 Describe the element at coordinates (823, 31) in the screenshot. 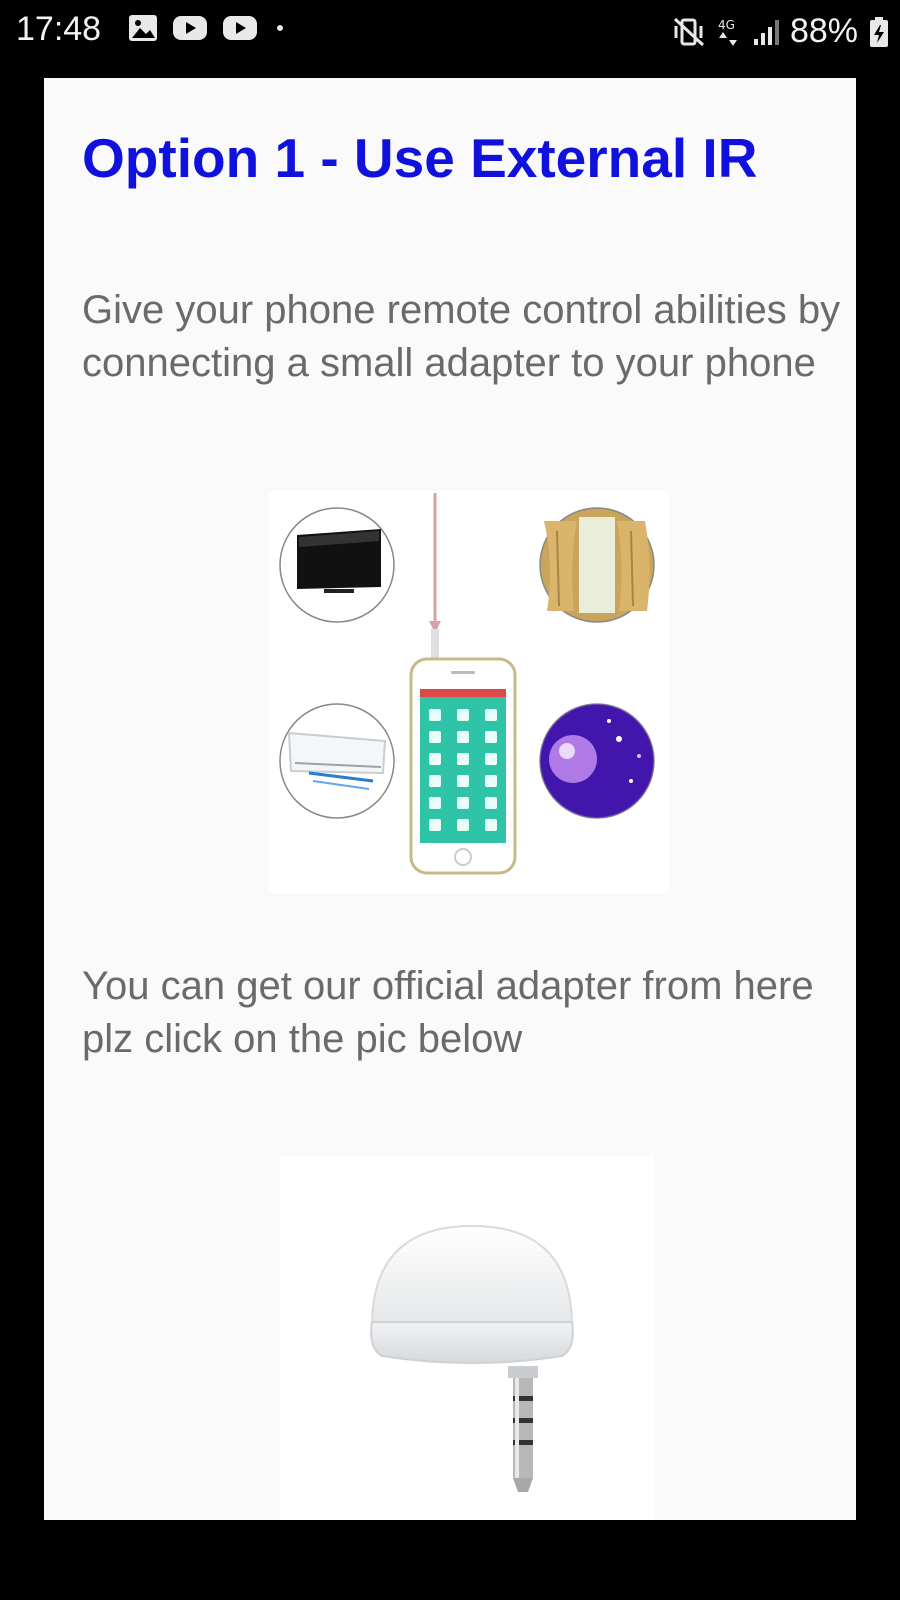

I see `battery-percent: 88%` at that location.